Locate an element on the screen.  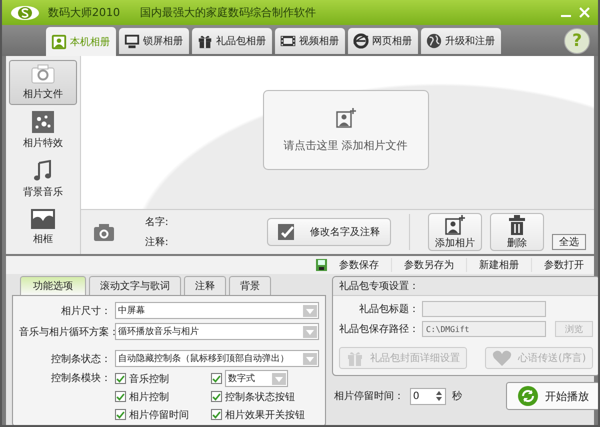
field-label: 礼品包保存路径： is located at coordinates (379, 329).